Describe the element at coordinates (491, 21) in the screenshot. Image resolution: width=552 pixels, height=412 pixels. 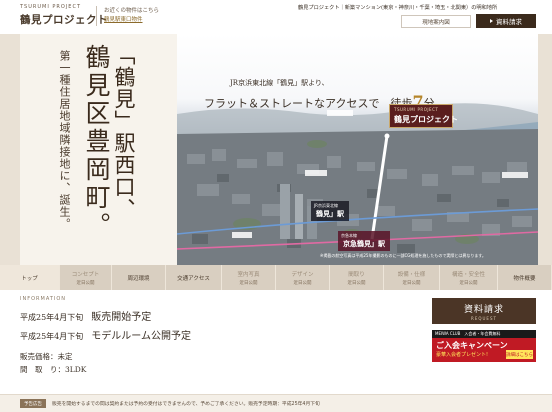
I see `arrow-icon` at that location.